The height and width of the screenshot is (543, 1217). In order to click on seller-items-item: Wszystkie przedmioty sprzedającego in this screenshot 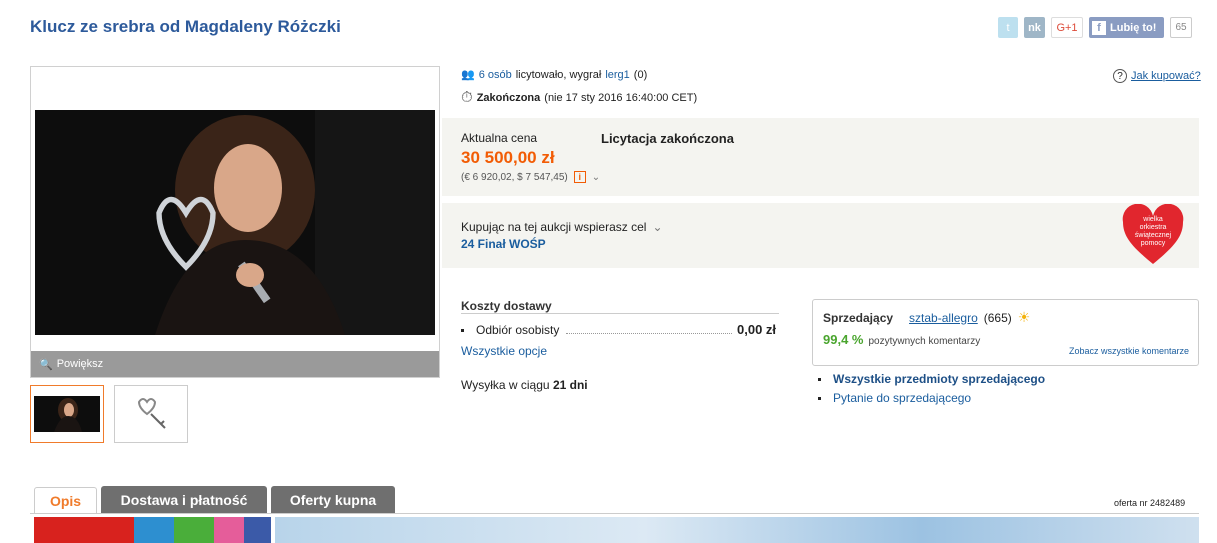, I will do `click(931, 379)`.